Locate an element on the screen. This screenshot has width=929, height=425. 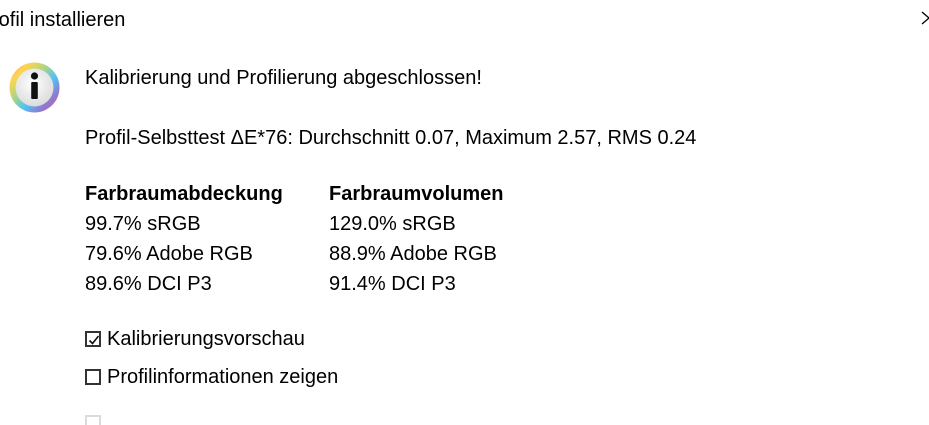
coverage-srgb: 99.7% sRGB is located at coordinates (143, 224).